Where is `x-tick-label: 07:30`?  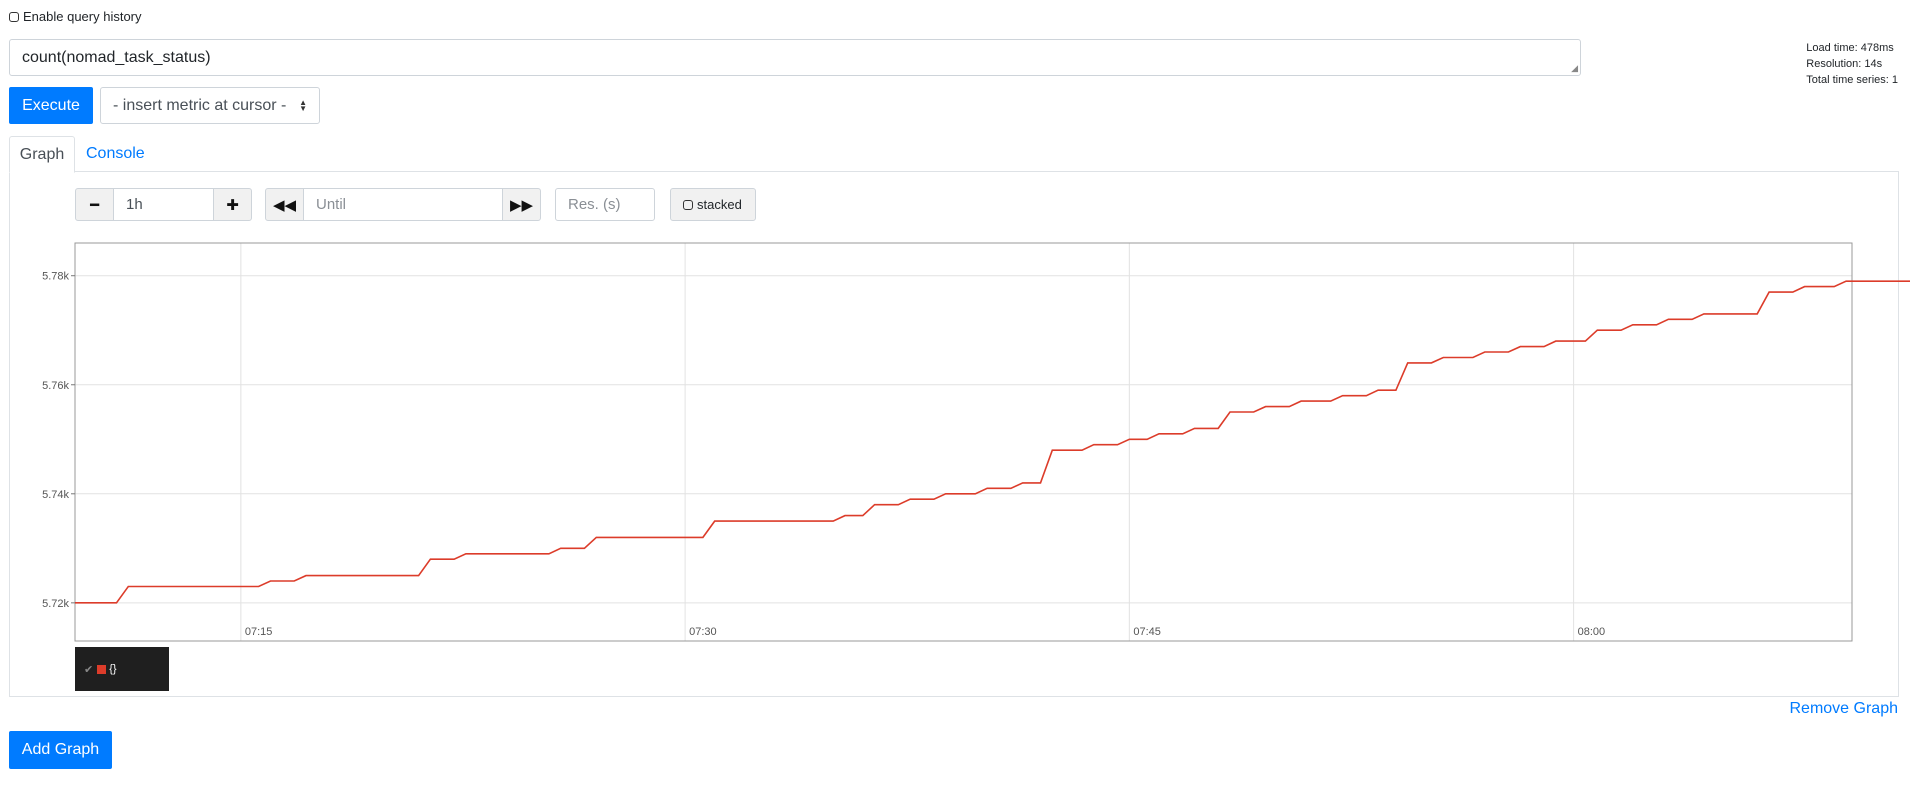 x-tick-label: 07:30 is located at coordinates (703, 632).